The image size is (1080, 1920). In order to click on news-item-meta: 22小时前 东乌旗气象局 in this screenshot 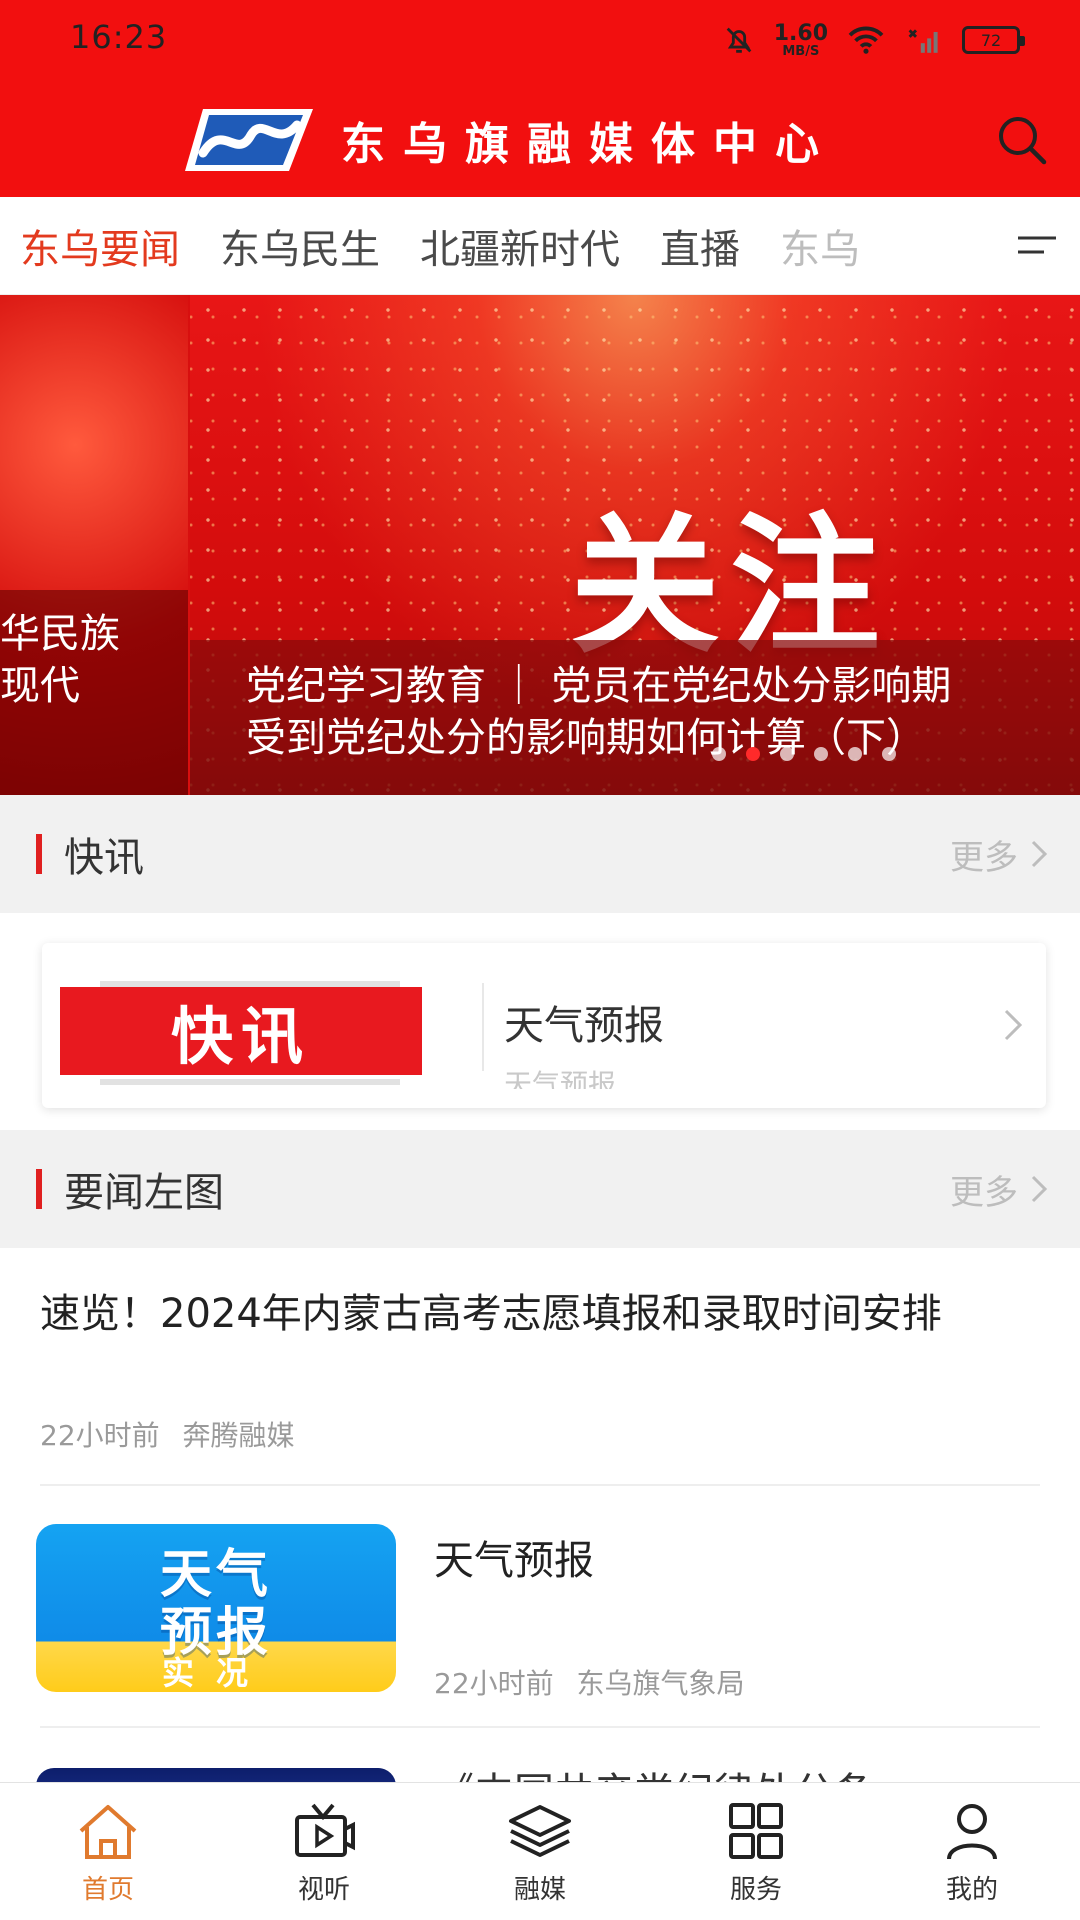, I will do `click(589, 1682)`.